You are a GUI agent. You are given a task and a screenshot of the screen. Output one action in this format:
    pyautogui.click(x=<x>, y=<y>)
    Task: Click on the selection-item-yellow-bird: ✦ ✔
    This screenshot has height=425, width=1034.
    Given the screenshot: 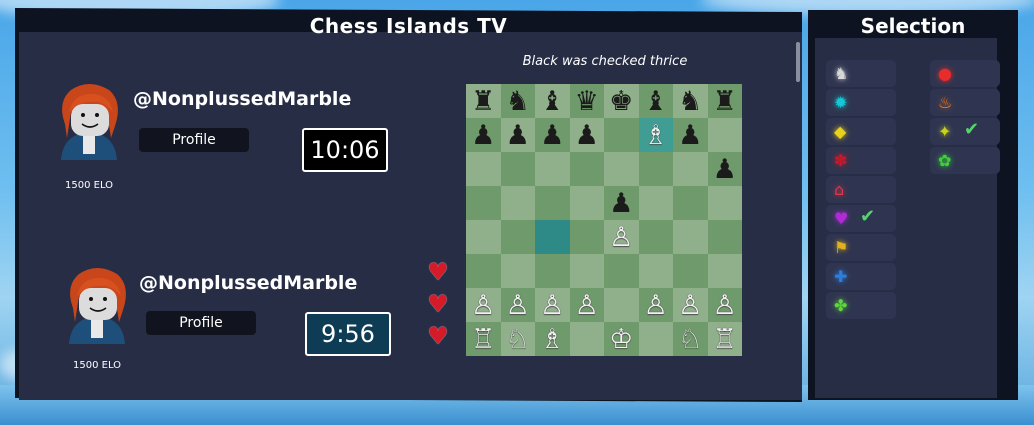 What is the action you would take?
    pyautogui.click(x=965, y=131)
    